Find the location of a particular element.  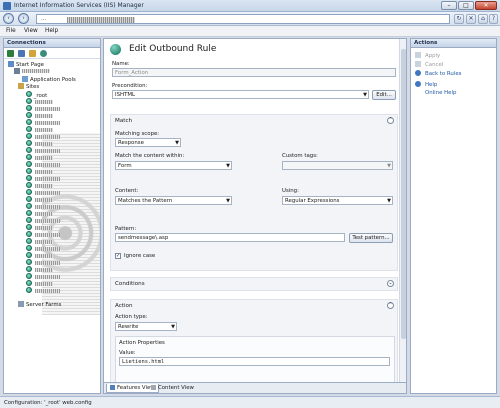

action-value-field: Lietiens.html is located at coordinates (254, 361).